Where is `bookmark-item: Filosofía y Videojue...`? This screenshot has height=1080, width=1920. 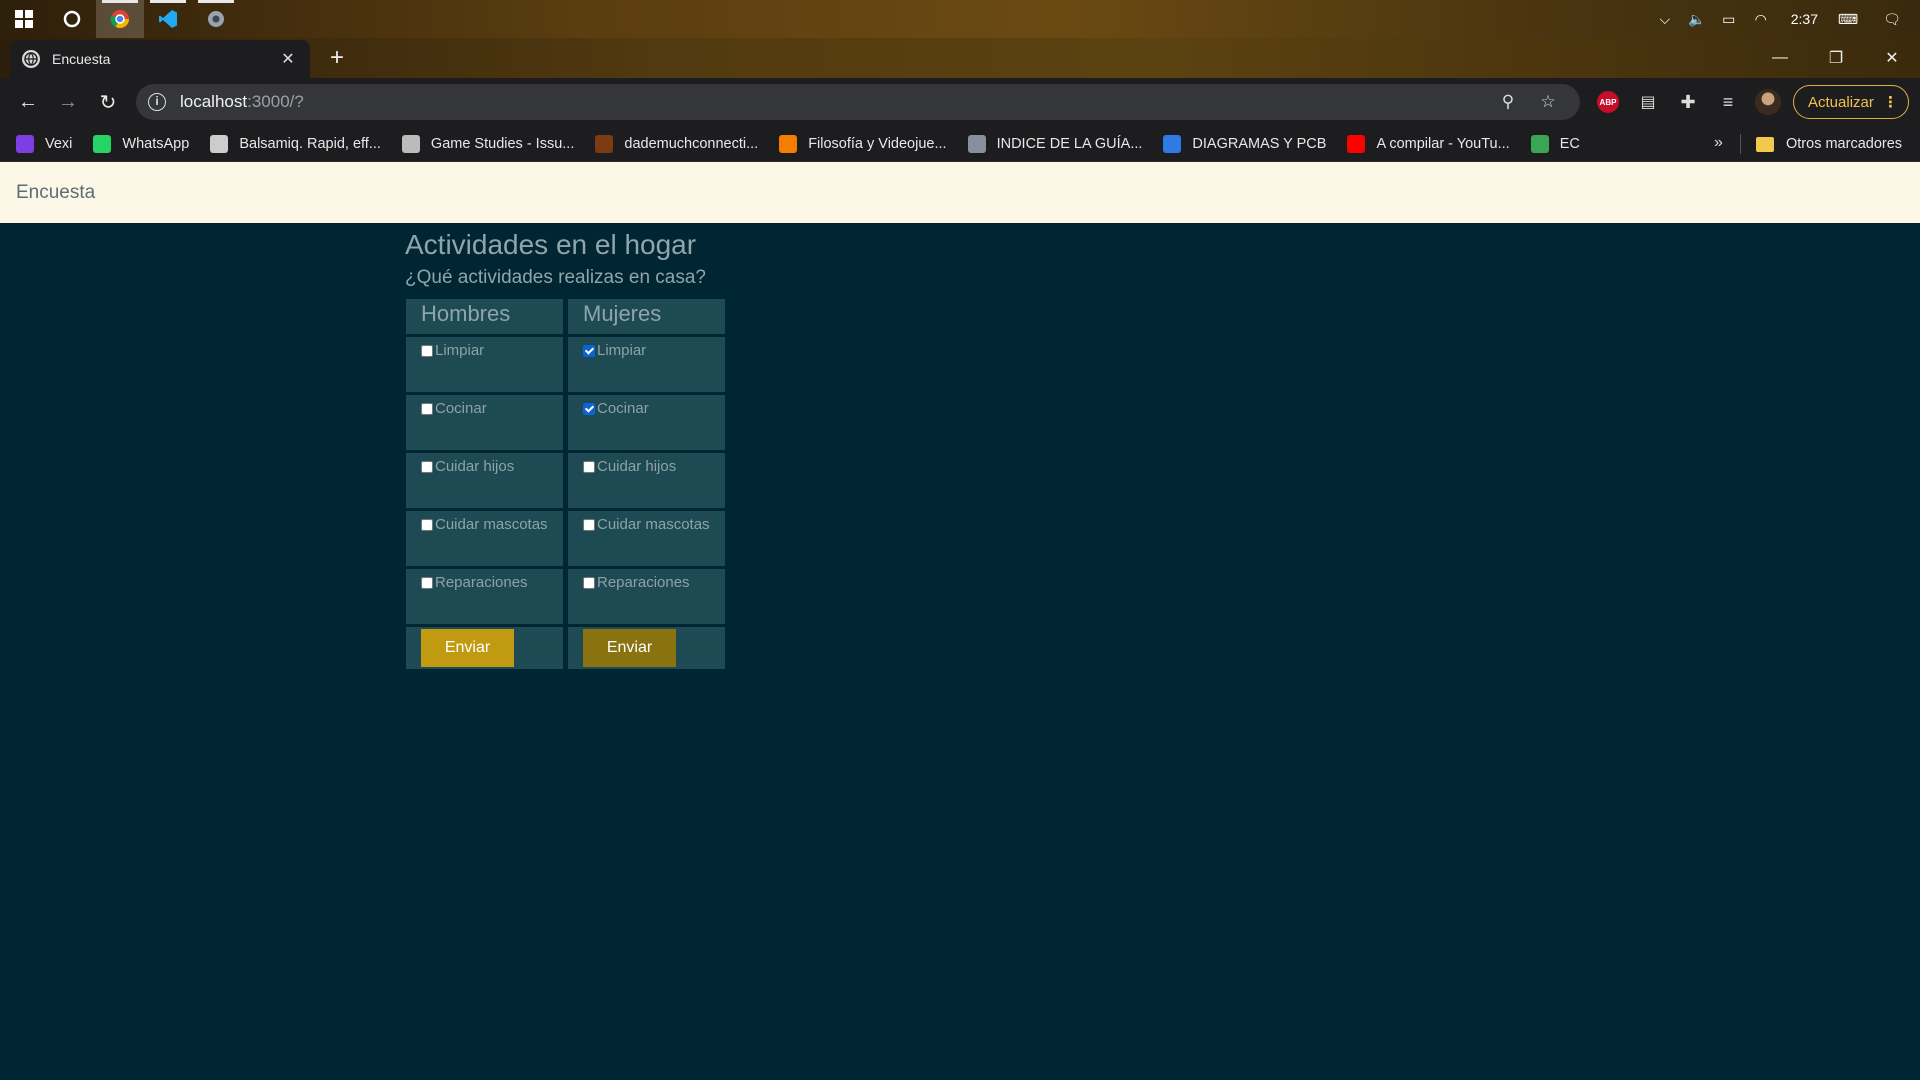
bookmark-item: Filosofía y Videojue... is located at coordinates (863, 143).